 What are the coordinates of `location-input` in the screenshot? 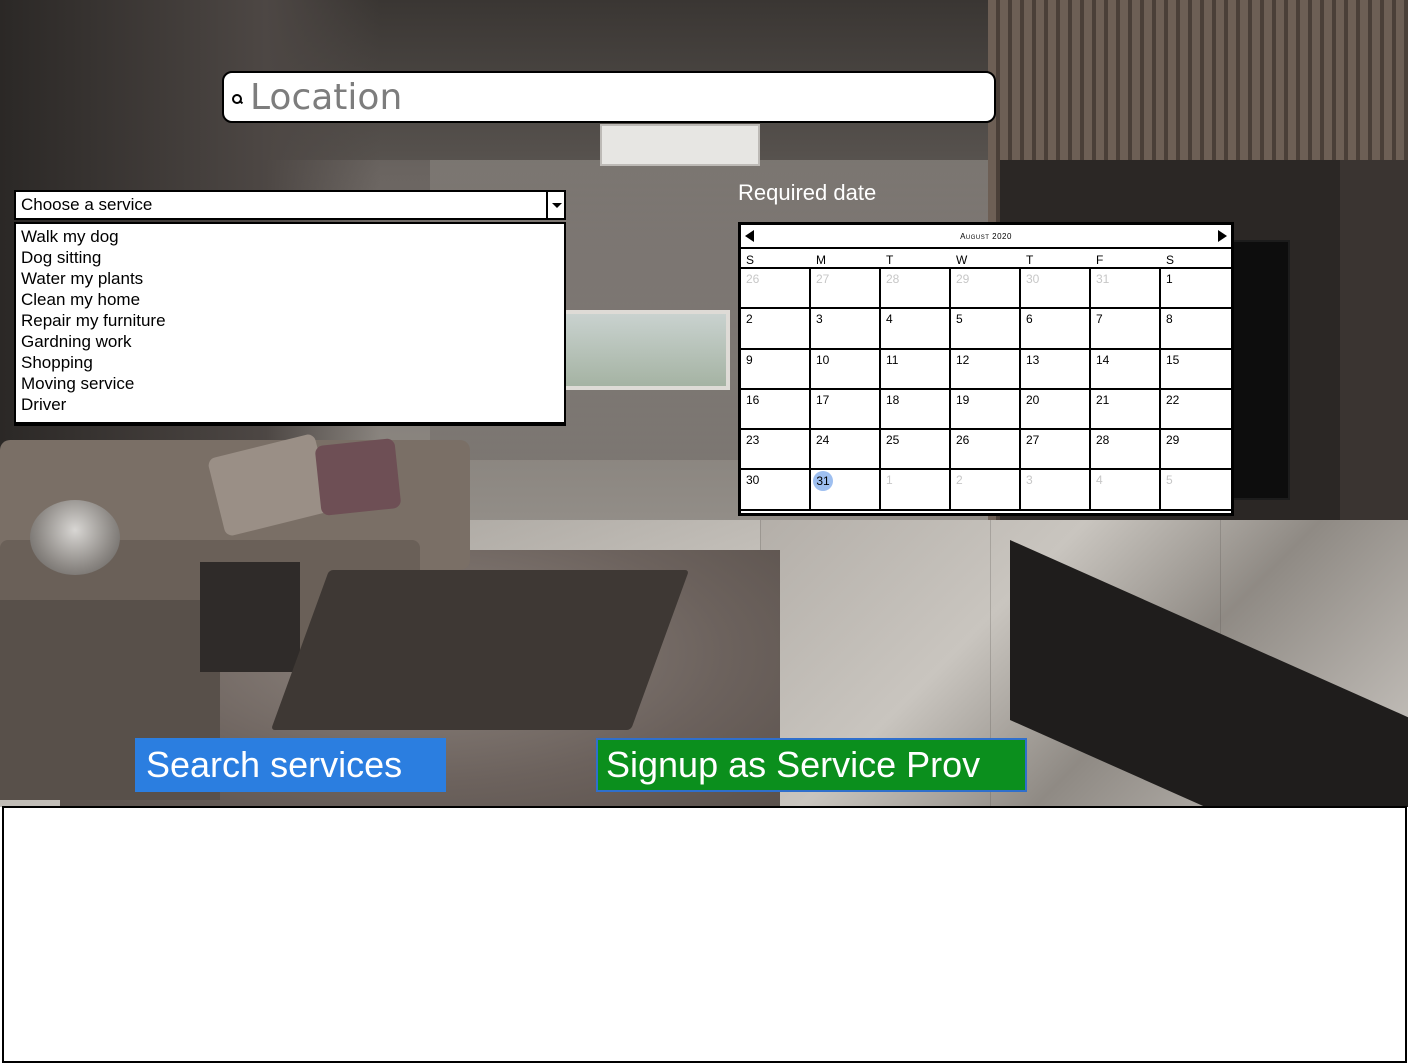 It's located at (610, 97).